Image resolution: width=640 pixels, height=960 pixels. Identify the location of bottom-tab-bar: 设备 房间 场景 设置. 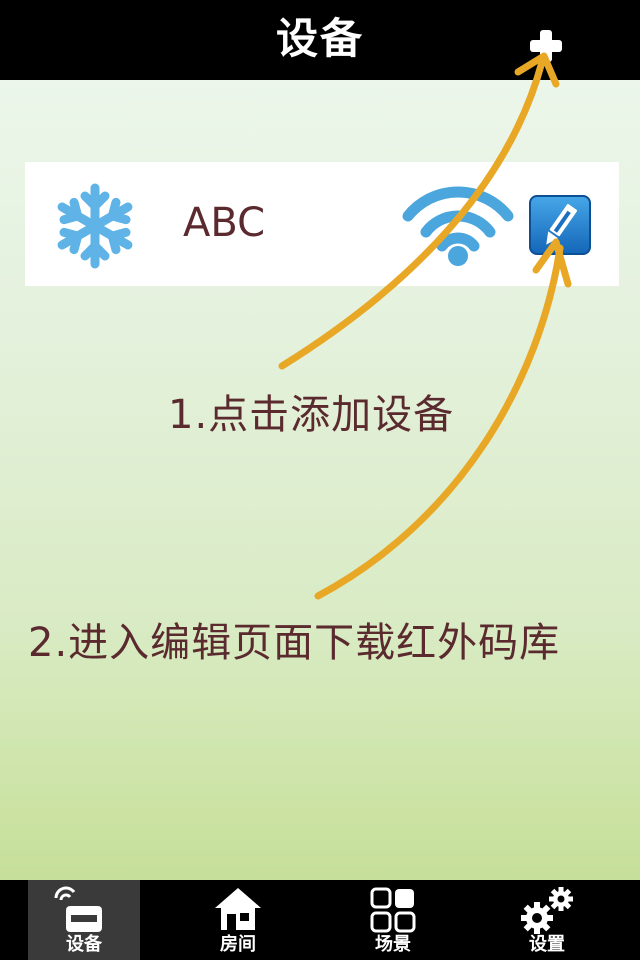
(320, 920).